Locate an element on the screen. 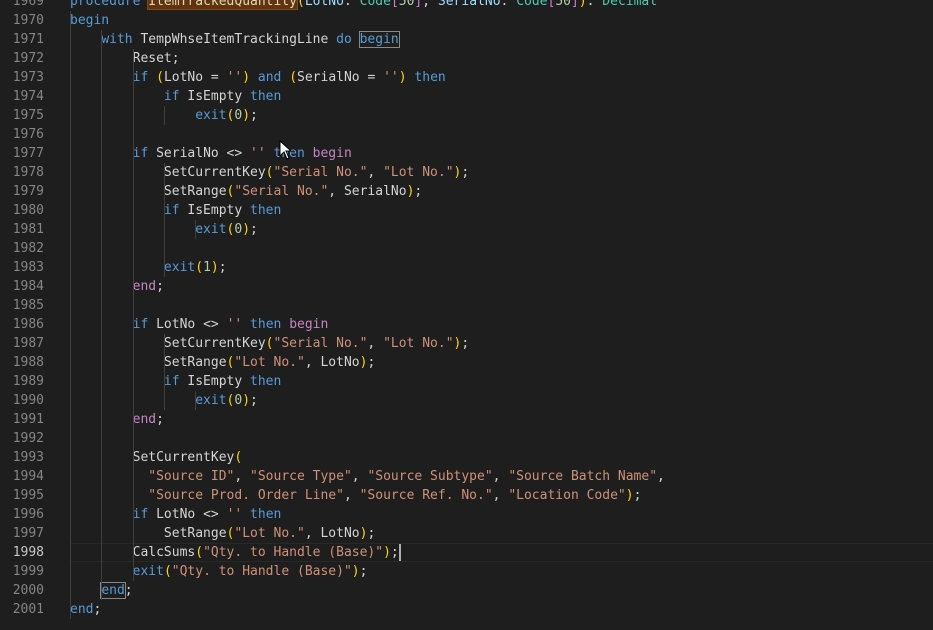  code-line: 1996 if LotNo <> '' then is located at coordinates (466, 514).